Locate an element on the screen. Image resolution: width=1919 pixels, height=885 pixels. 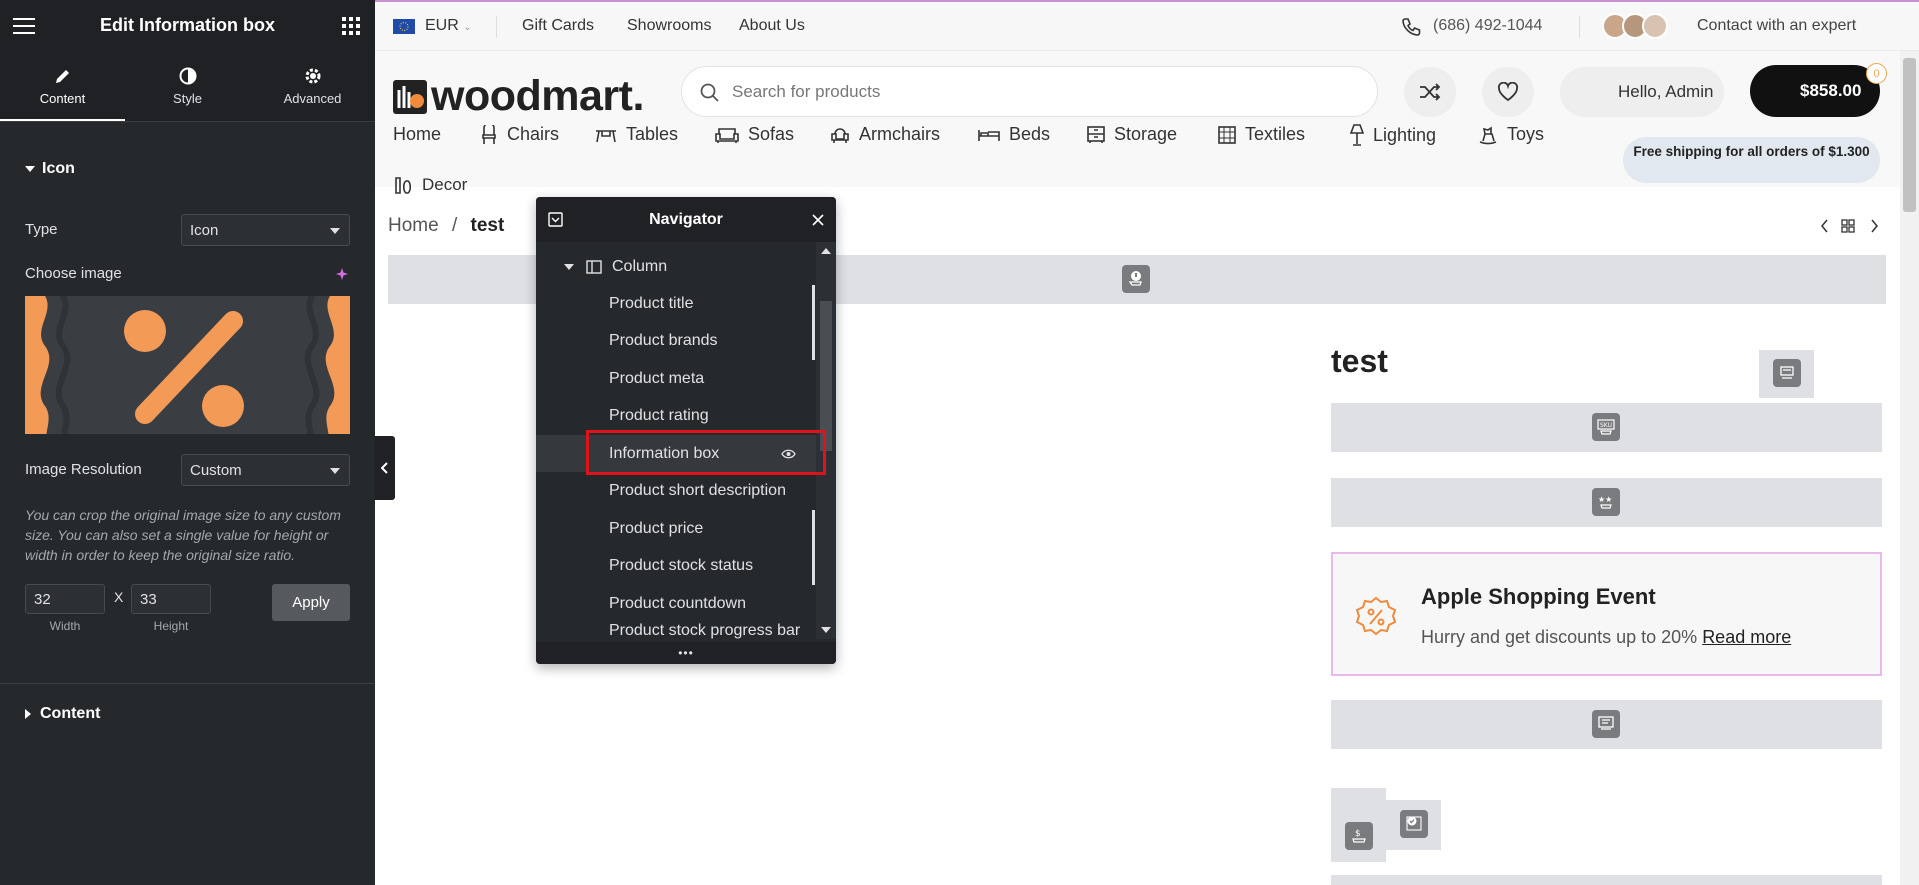
close-icon is located at coordinates (818, 220).